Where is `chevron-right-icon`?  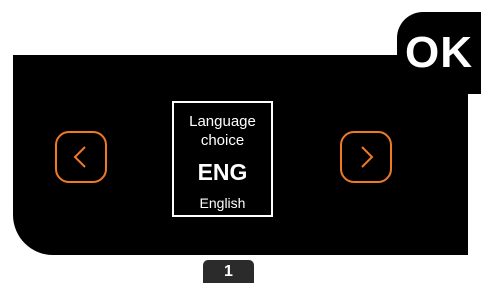
chevron-right-icon is located at coordinates (367, 157).